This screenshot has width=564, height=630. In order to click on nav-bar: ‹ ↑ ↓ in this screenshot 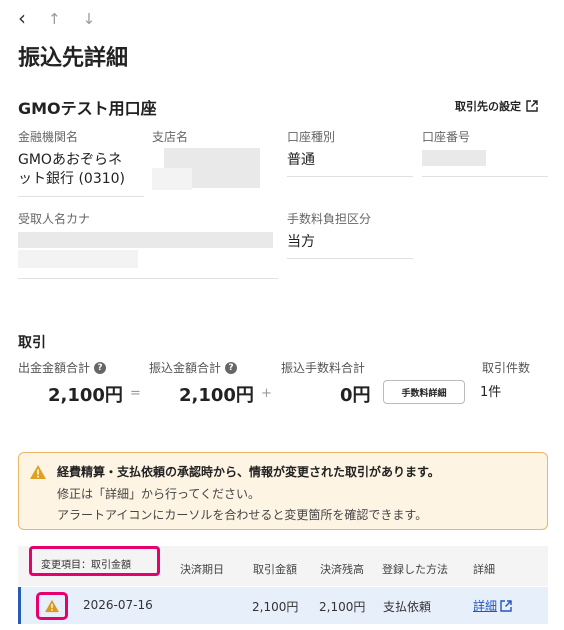, I will do `click(57, 18)`.